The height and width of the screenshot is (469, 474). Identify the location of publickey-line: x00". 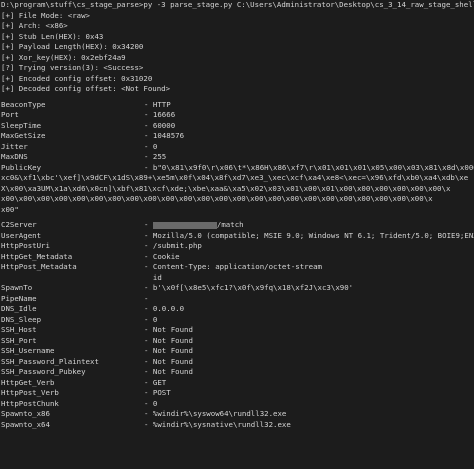
(10, 209).